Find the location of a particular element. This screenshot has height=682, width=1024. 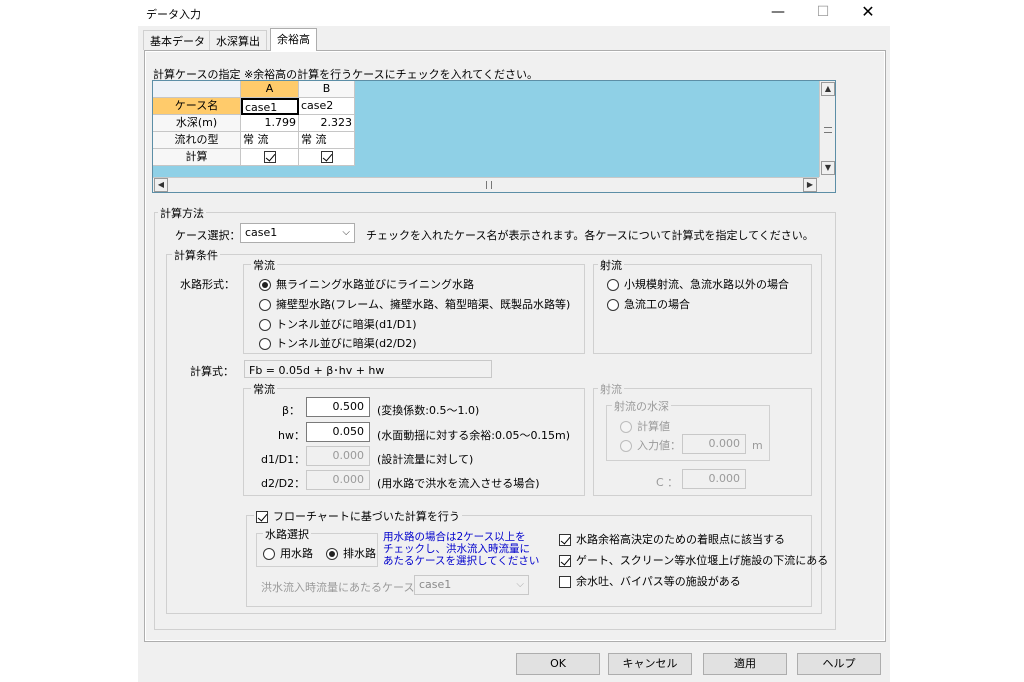

cell-calc-a is located at coordinates (270, 157).